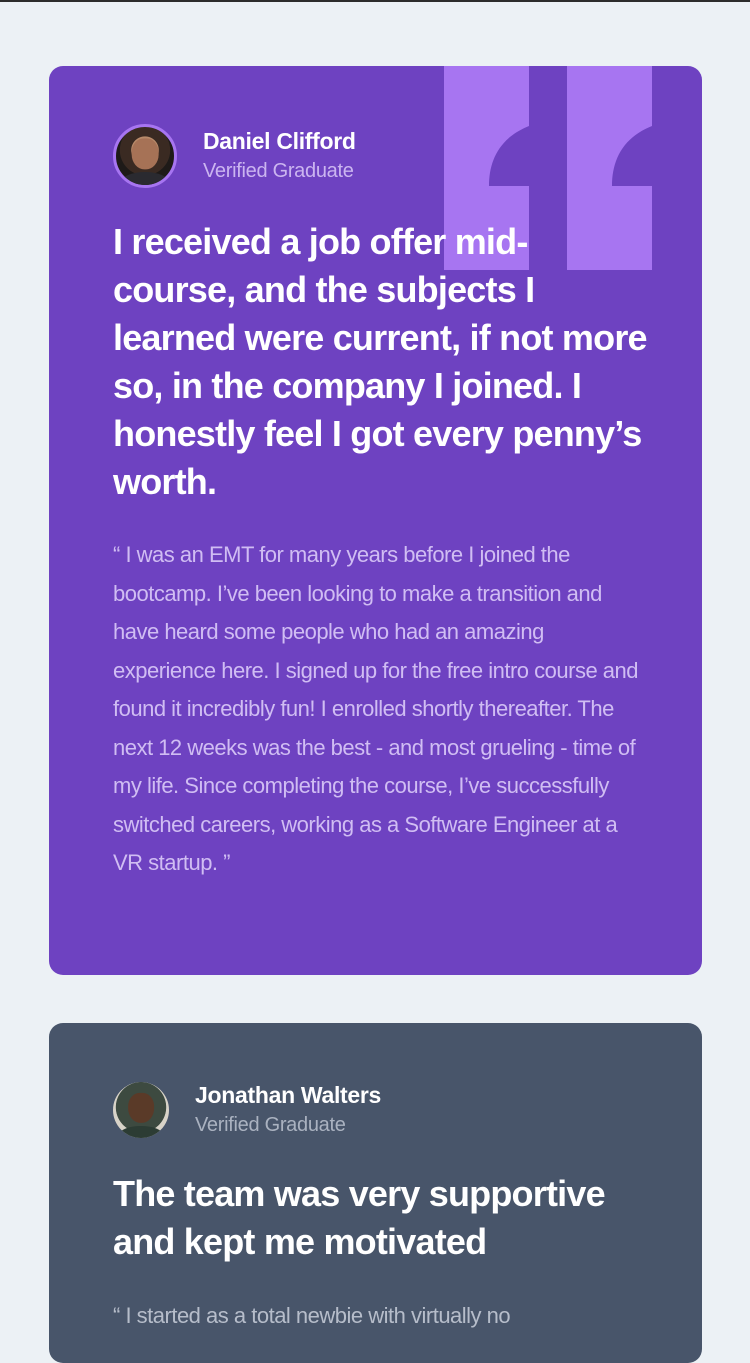 Image resolution: width=750 pixels, height=1363 pixels. Describe the element at coordinates (279, 156) in the screenshot. I see `author-text: Daniel Clifford Verified Graduate` at that location.